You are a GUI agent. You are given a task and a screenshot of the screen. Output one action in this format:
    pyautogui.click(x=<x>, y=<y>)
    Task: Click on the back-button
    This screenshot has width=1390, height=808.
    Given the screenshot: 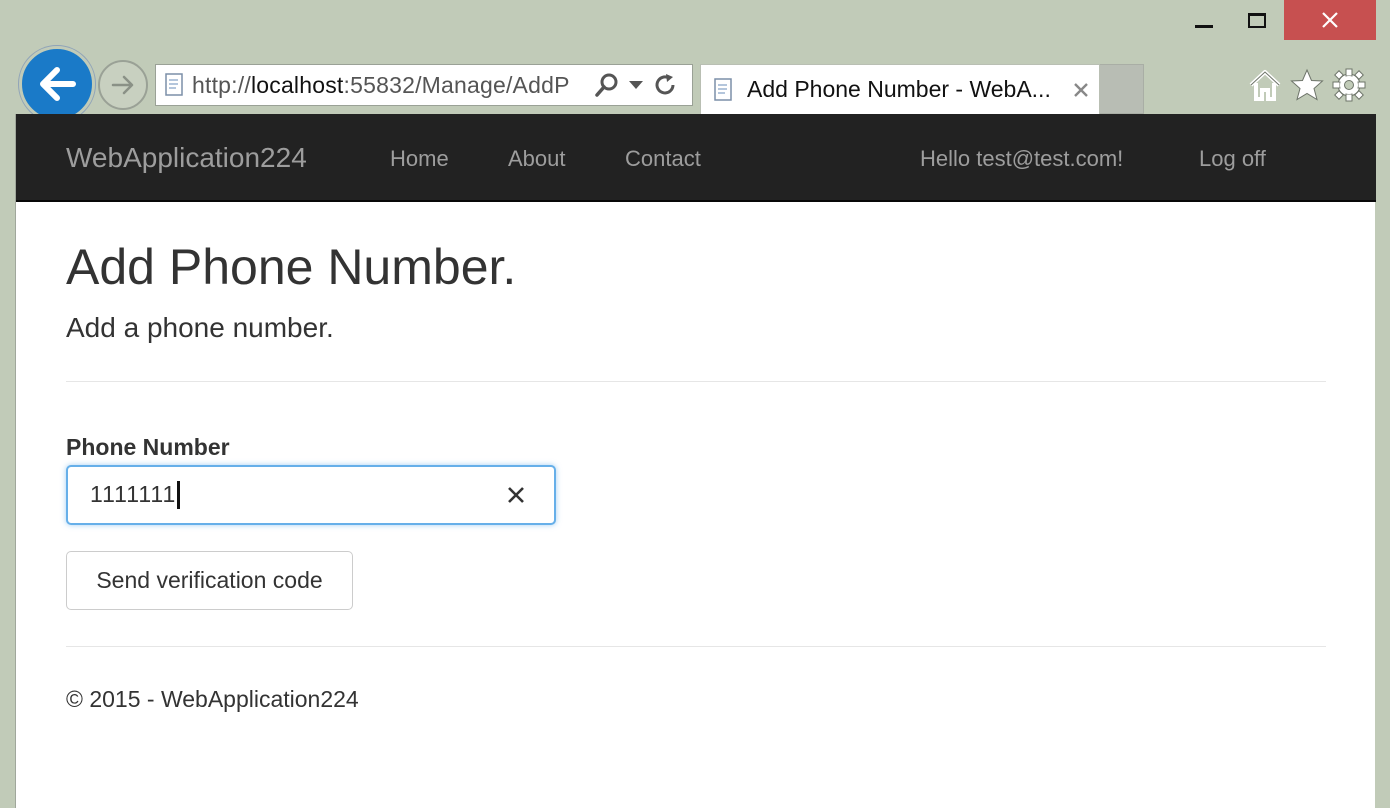 What is the action you would take?
    pyautogui.click(x=57, y=84)
    